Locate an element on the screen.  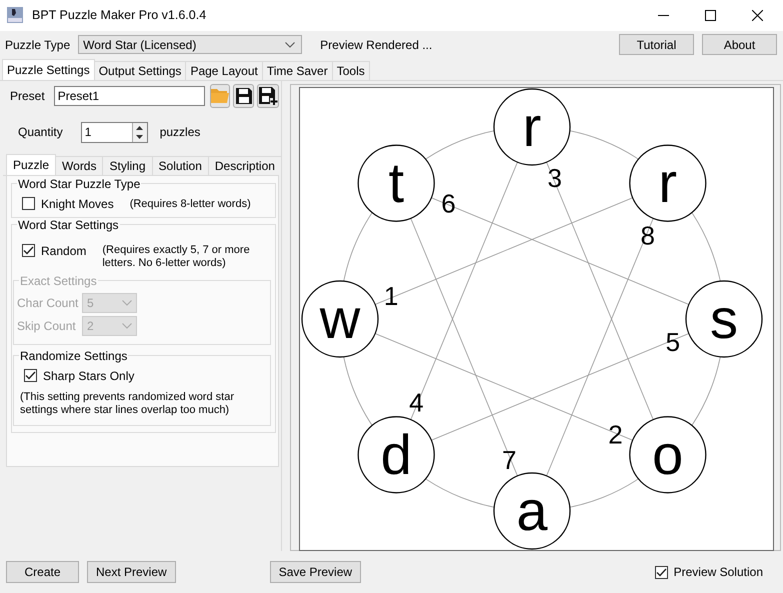
group-title: Word Star Settings is located at coordinates (68, 225).